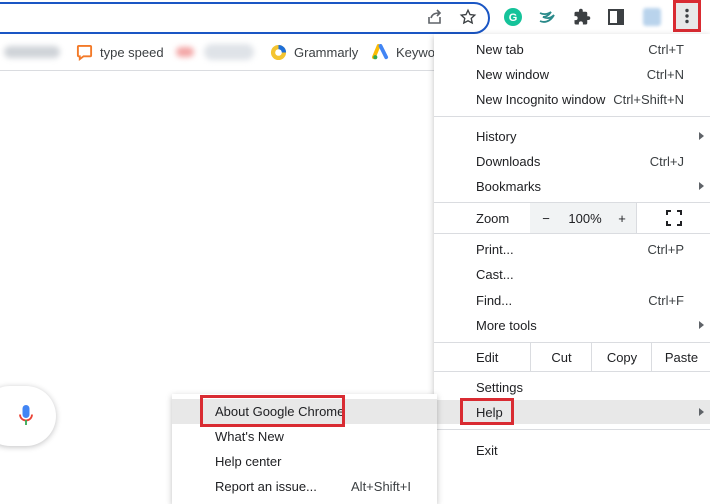 This screenshot has height=504, width=710. I want to click on extension-swift-icon, so click(547, 17).